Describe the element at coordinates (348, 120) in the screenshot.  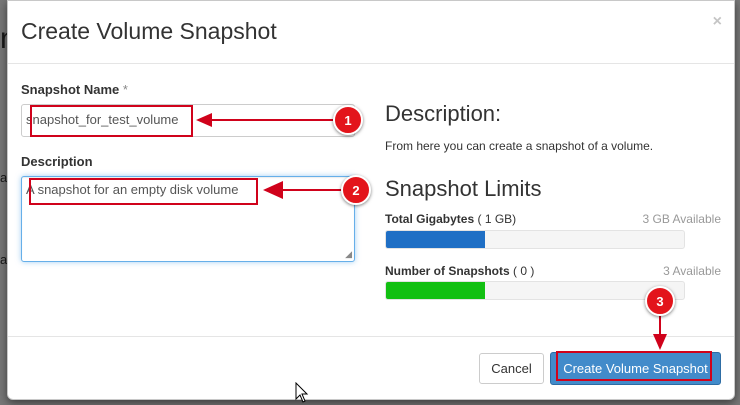
I see `annotation-badge-1: 1` at that location.